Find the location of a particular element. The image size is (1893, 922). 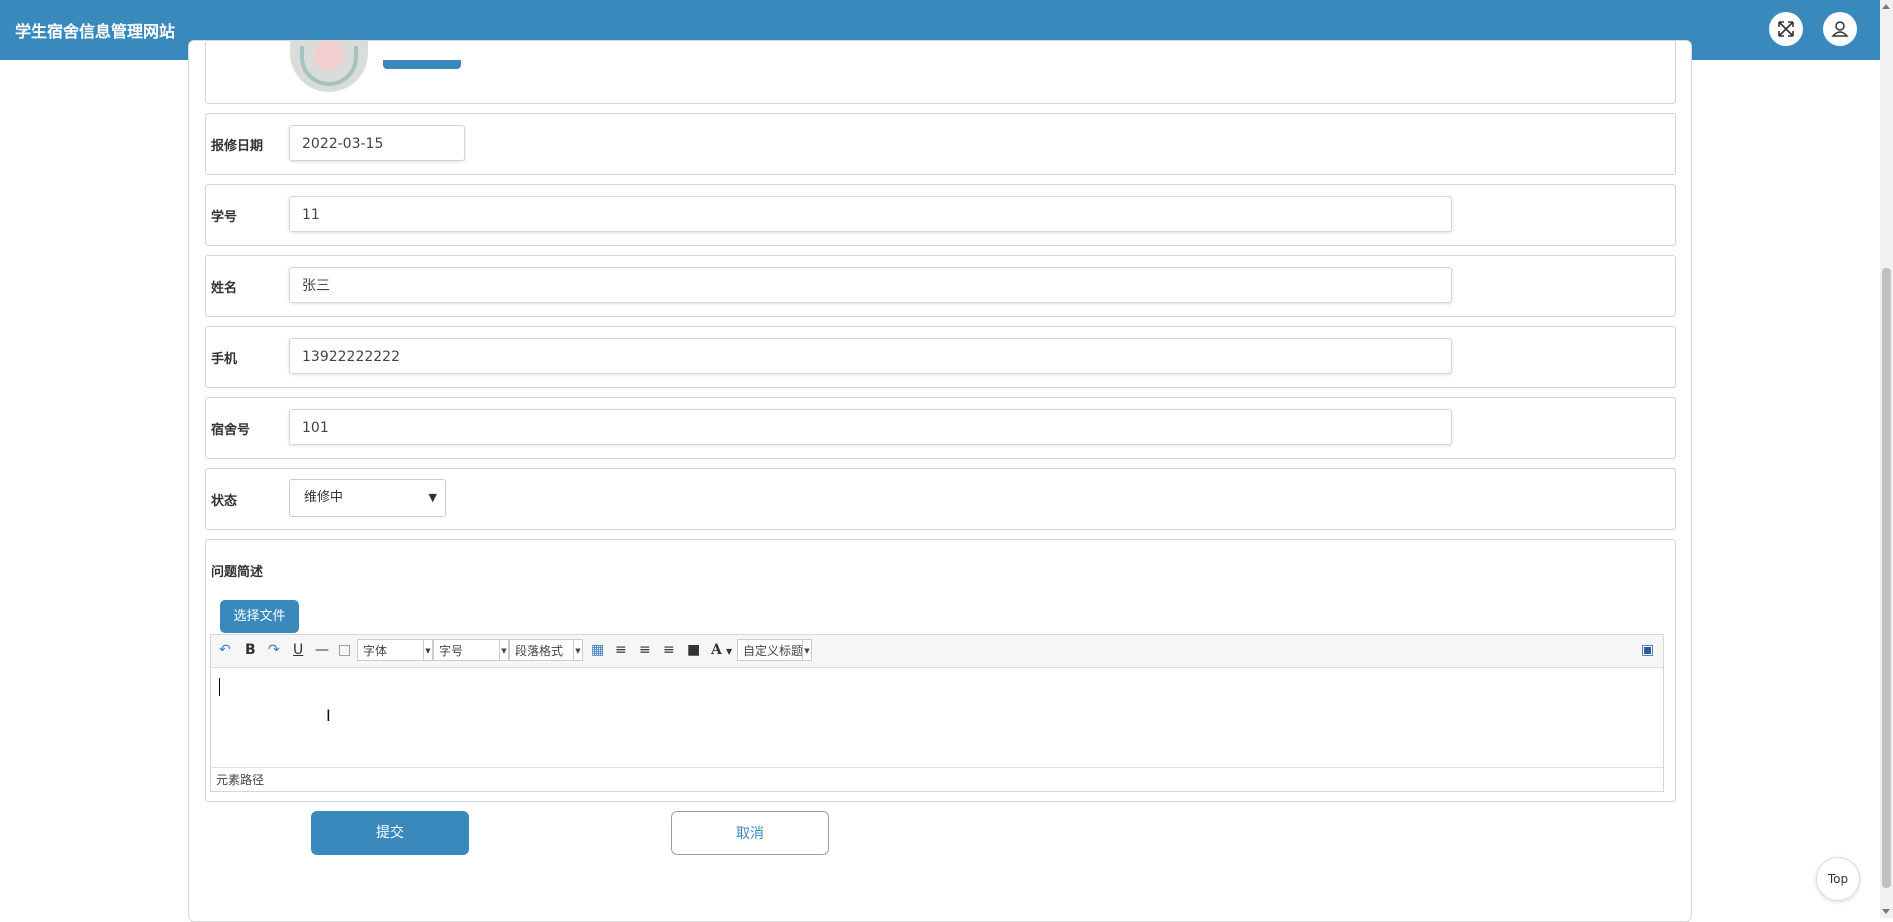

field-row-dorm: 宿舍号 101 is located at coordinates (940, 428).